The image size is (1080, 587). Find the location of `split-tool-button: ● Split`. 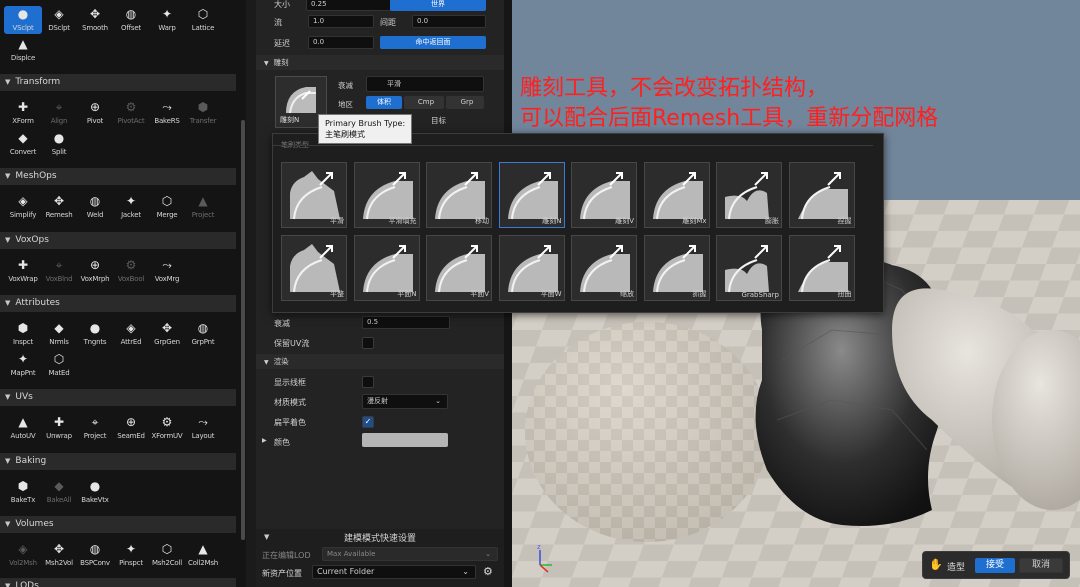

split-tool-button: ● Split is located at coordinates (59, 144).